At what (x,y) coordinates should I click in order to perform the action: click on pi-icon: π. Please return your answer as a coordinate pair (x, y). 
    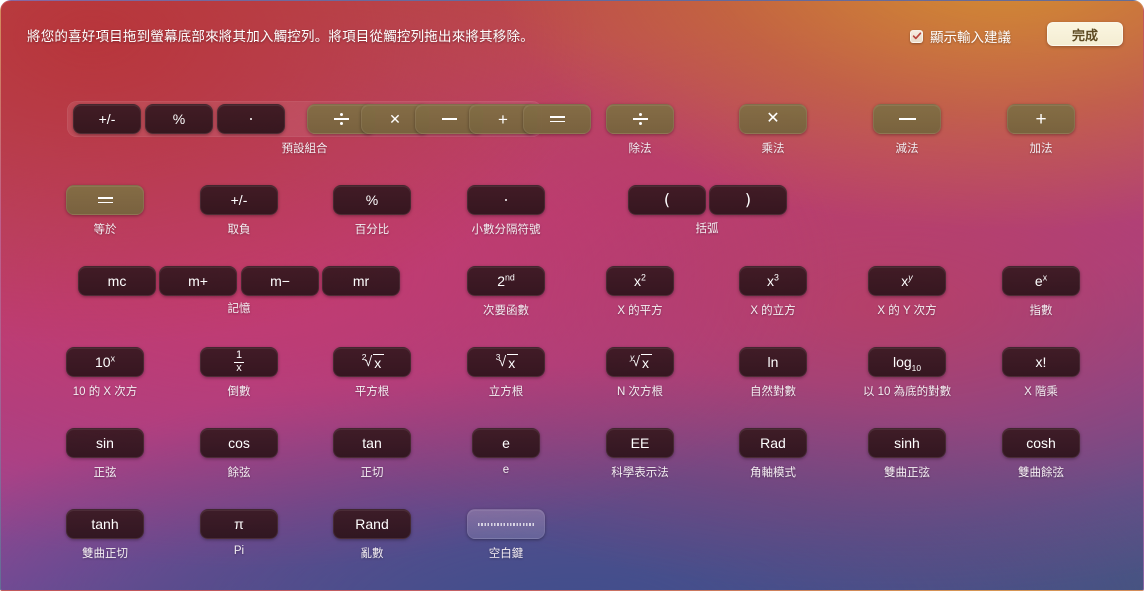
    Looking at the image, I should click on (239, 524).